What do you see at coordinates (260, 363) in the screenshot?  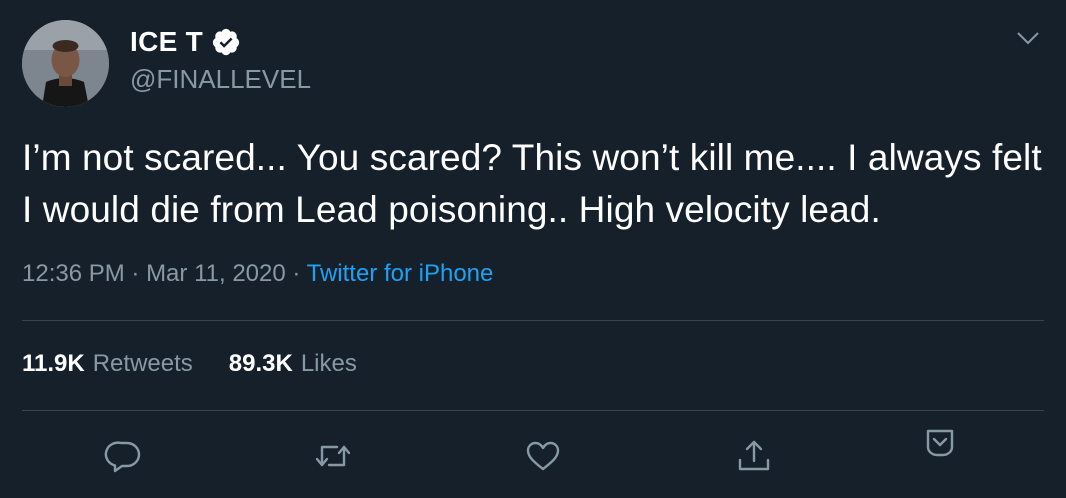 I see `likes-count: 89.3K` at bounding box center [260, 363].